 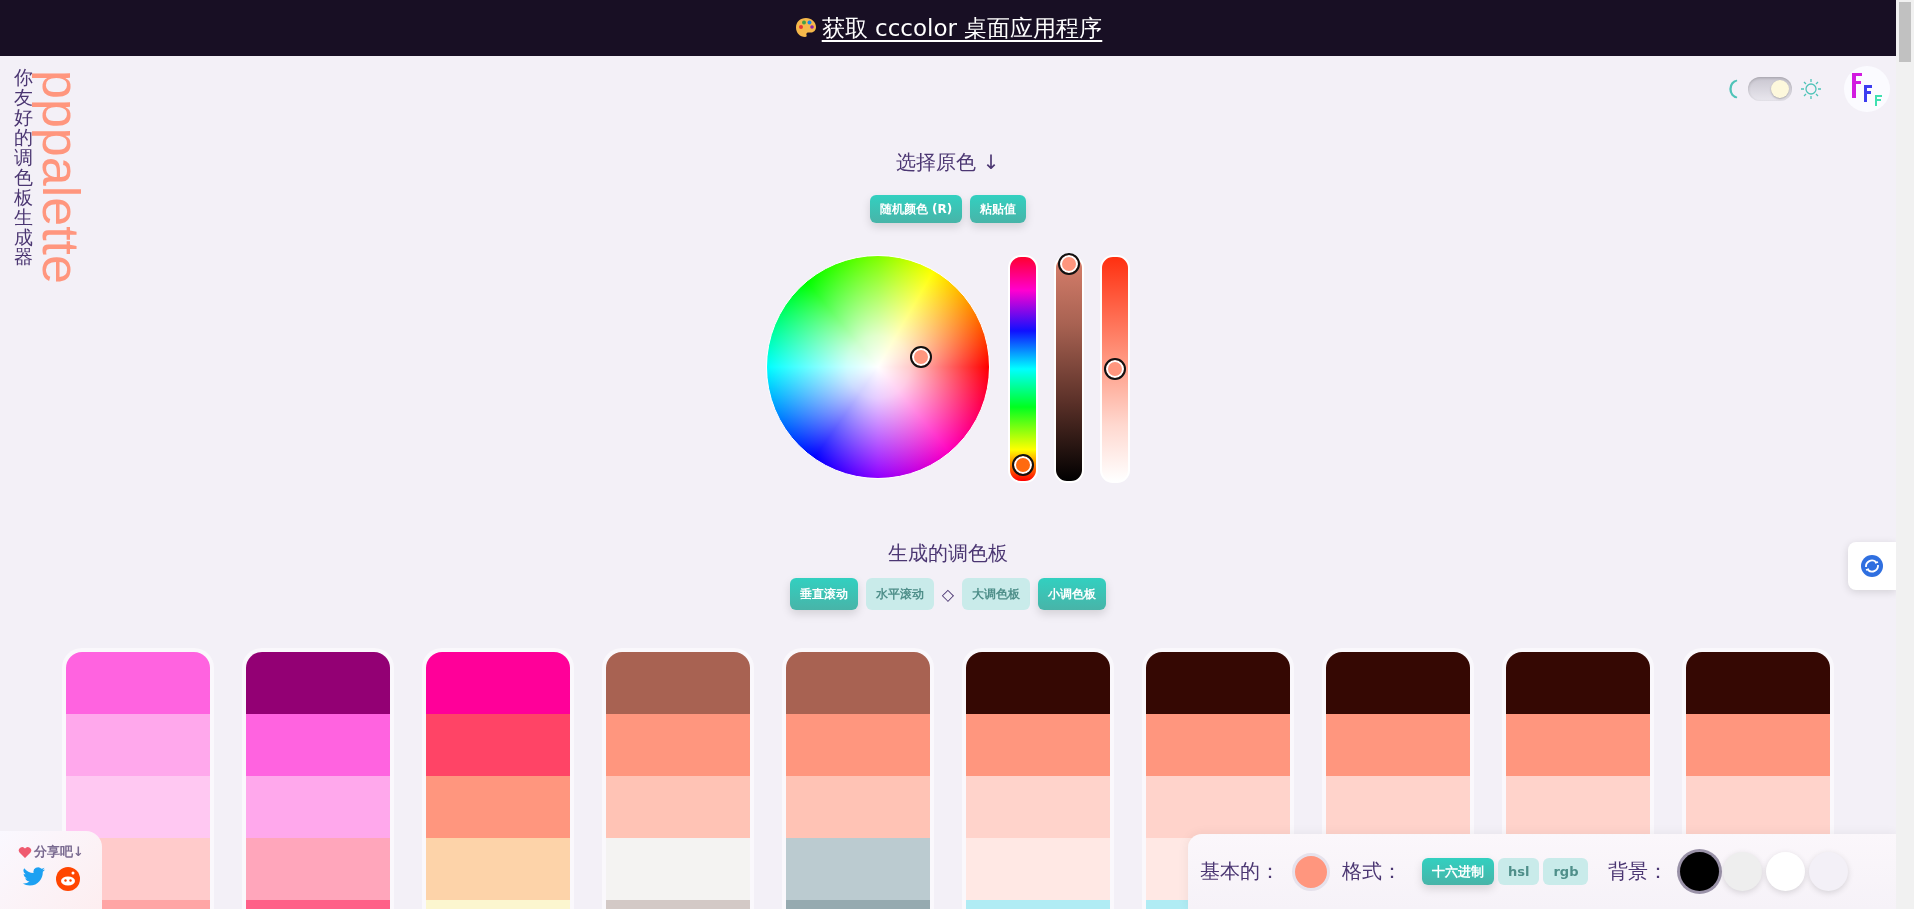 What do you see at coordinates (921, 357) in the screenshot?
I see `wheel-handle` at bounding box center [921, 357].